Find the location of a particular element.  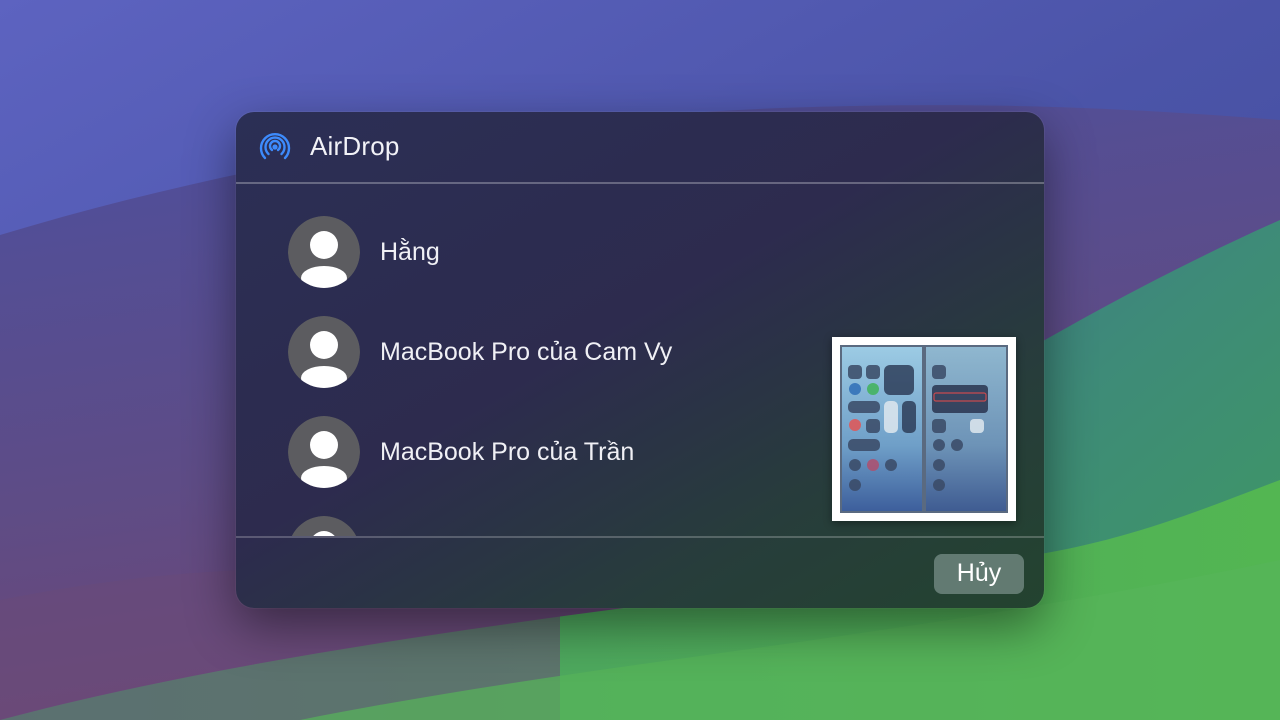

recipient-item-macbook-tran: MacBook Pro của Trần is located at coordinates (548, 452).